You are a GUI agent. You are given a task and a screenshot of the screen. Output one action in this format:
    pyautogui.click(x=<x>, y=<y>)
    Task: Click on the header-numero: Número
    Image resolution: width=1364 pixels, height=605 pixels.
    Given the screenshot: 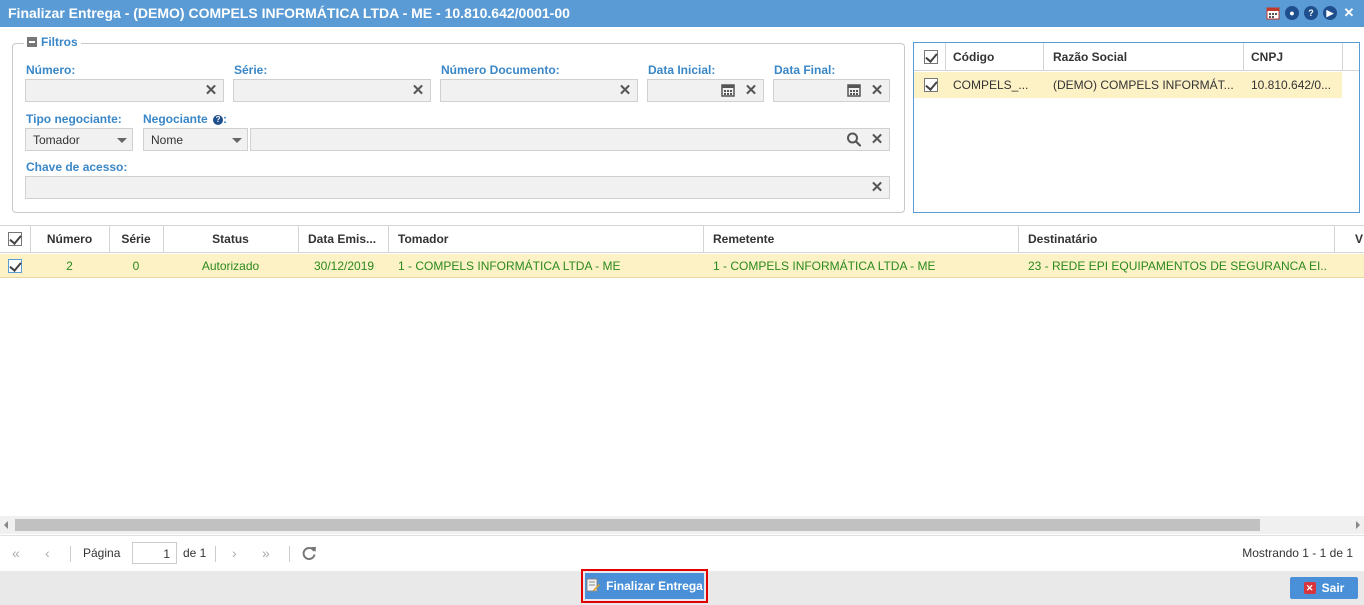 What is the action you would take?
    pyautogui.click(x=69, y=239)
    